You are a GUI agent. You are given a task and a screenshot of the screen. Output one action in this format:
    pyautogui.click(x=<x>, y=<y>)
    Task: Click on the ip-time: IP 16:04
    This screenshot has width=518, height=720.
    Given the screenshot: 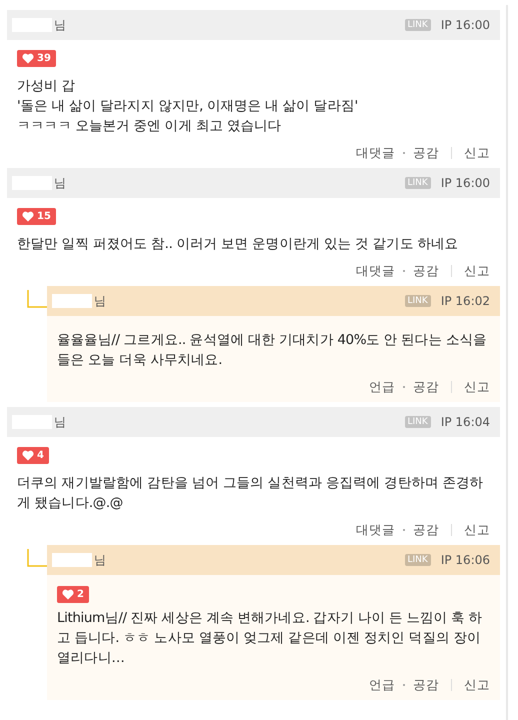 What is the action you would take?
    pyautogui.click(x=465, y=422)
    